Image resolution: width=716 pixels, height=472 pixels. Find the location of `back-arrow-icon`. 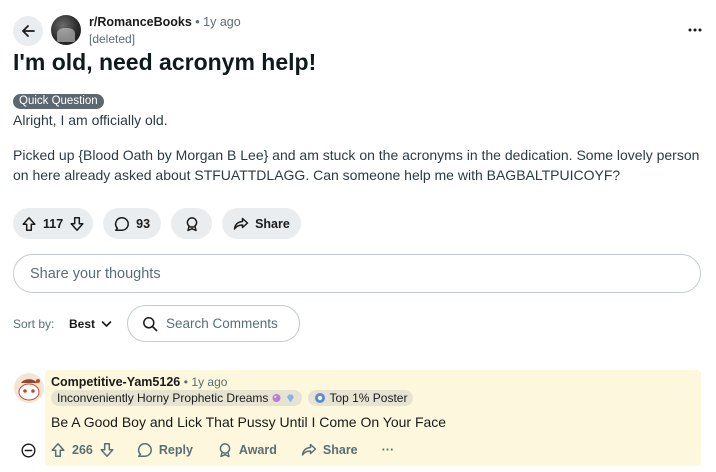

back-arrow-icon is located at coordinates (28, 31).